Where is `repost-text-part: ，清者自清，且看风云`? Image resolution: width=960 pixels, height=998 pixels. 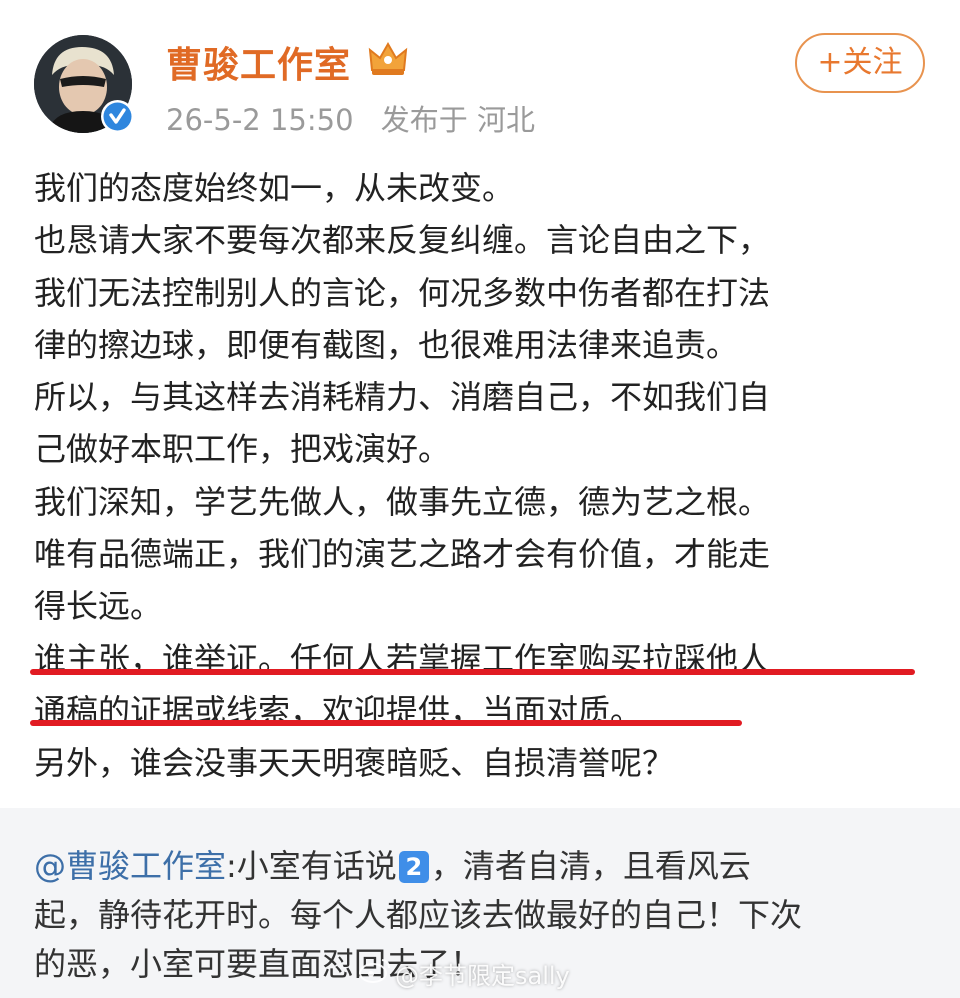 repost-text-part: ，清者自清，且看风云 is located at coordinates (590, 866).